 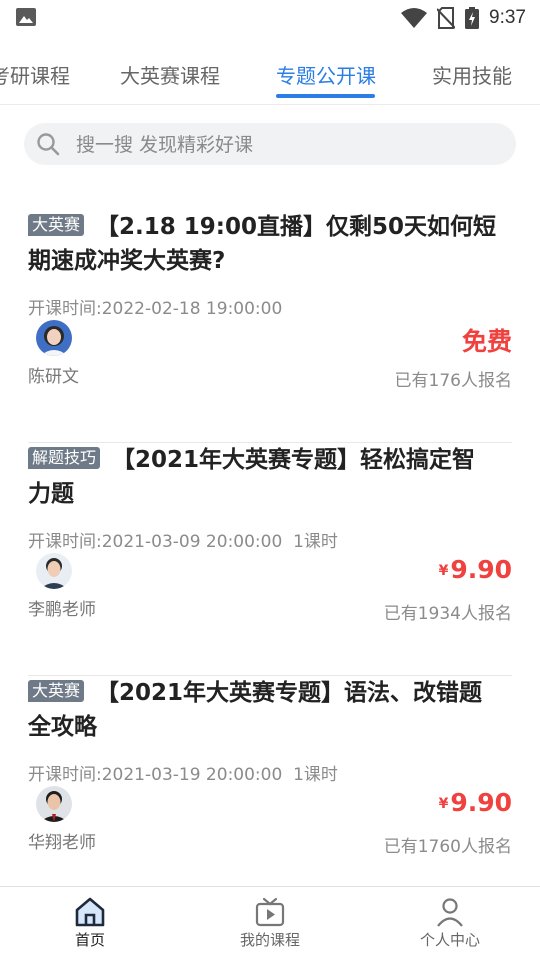 I want to click on clock: 9:37, so click(x=507, y=17).